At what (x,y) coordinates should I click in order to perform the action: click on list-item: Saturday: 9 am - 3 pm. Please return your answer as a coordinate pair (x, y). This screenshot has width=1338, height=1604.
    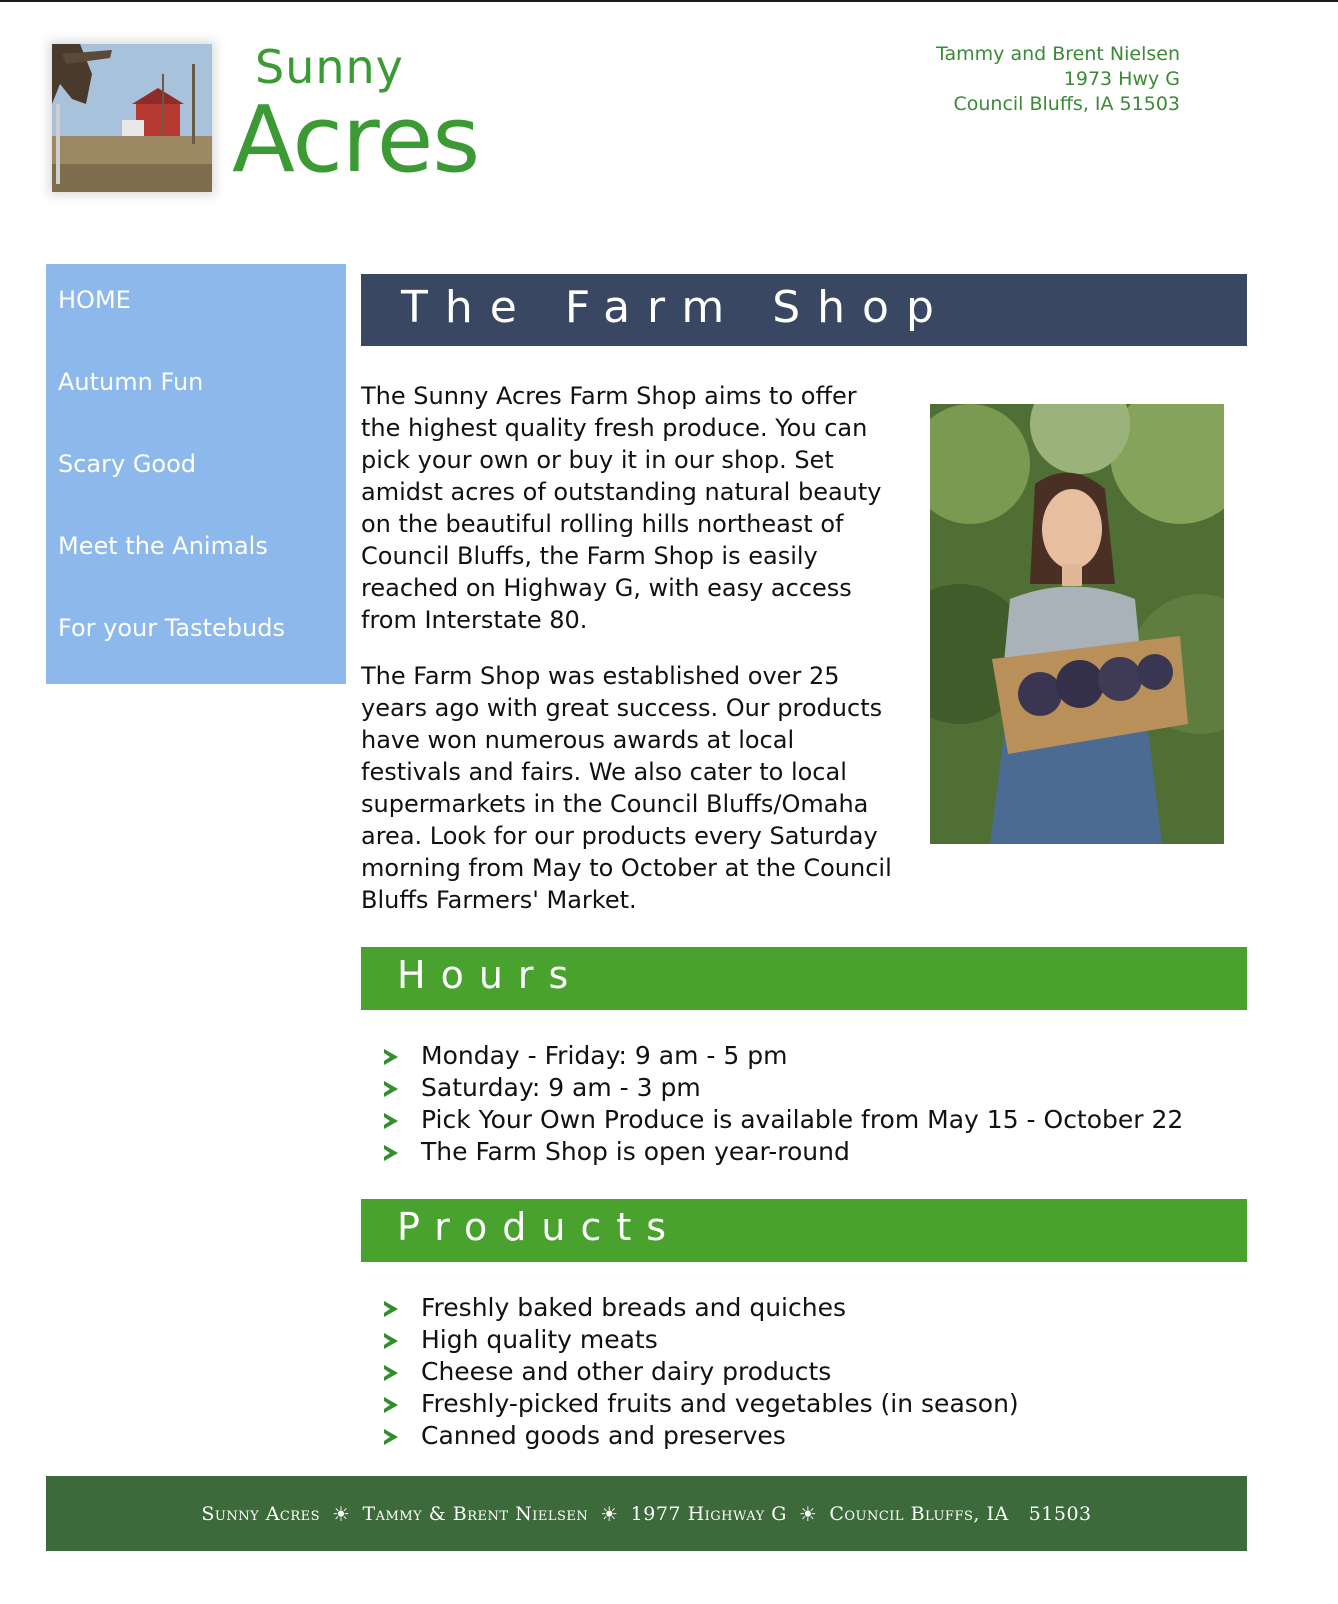
    Looking at the image, I should click on (783, 1088).